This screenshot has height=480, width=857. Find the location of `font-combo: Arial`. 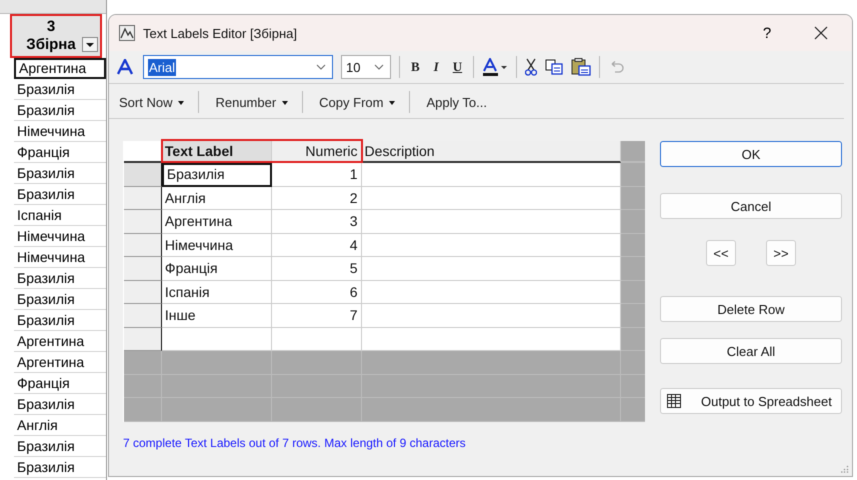

font-combo: Arial is located at coordinates (238, 67).